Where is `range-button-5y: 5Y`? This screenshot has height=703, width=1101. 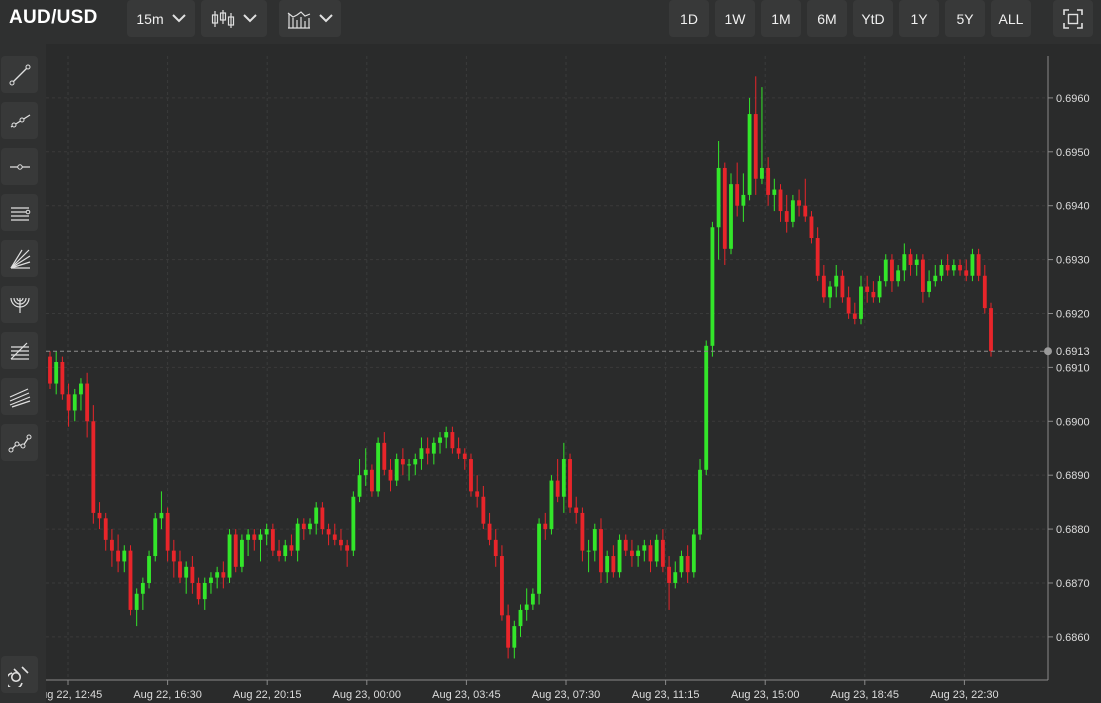
range-button-5y: 5Y is located at coordinates (965, 18).